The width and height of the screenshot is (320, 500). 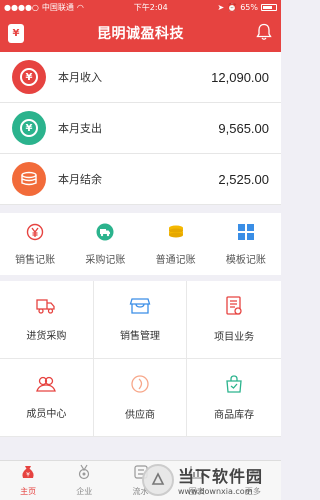 I want to click on tab-charts: 图表, so click(x=197, y=480).